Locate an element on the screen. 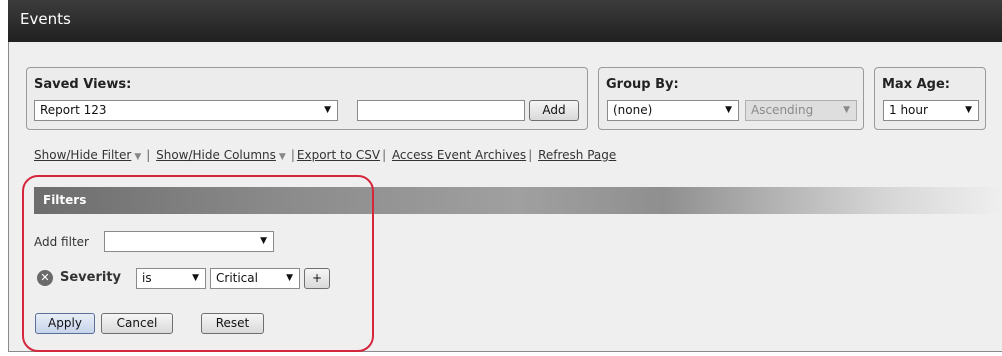 The image size is (1002, 356). max-age-label: Max Age: is located at coordinates (916, 84).